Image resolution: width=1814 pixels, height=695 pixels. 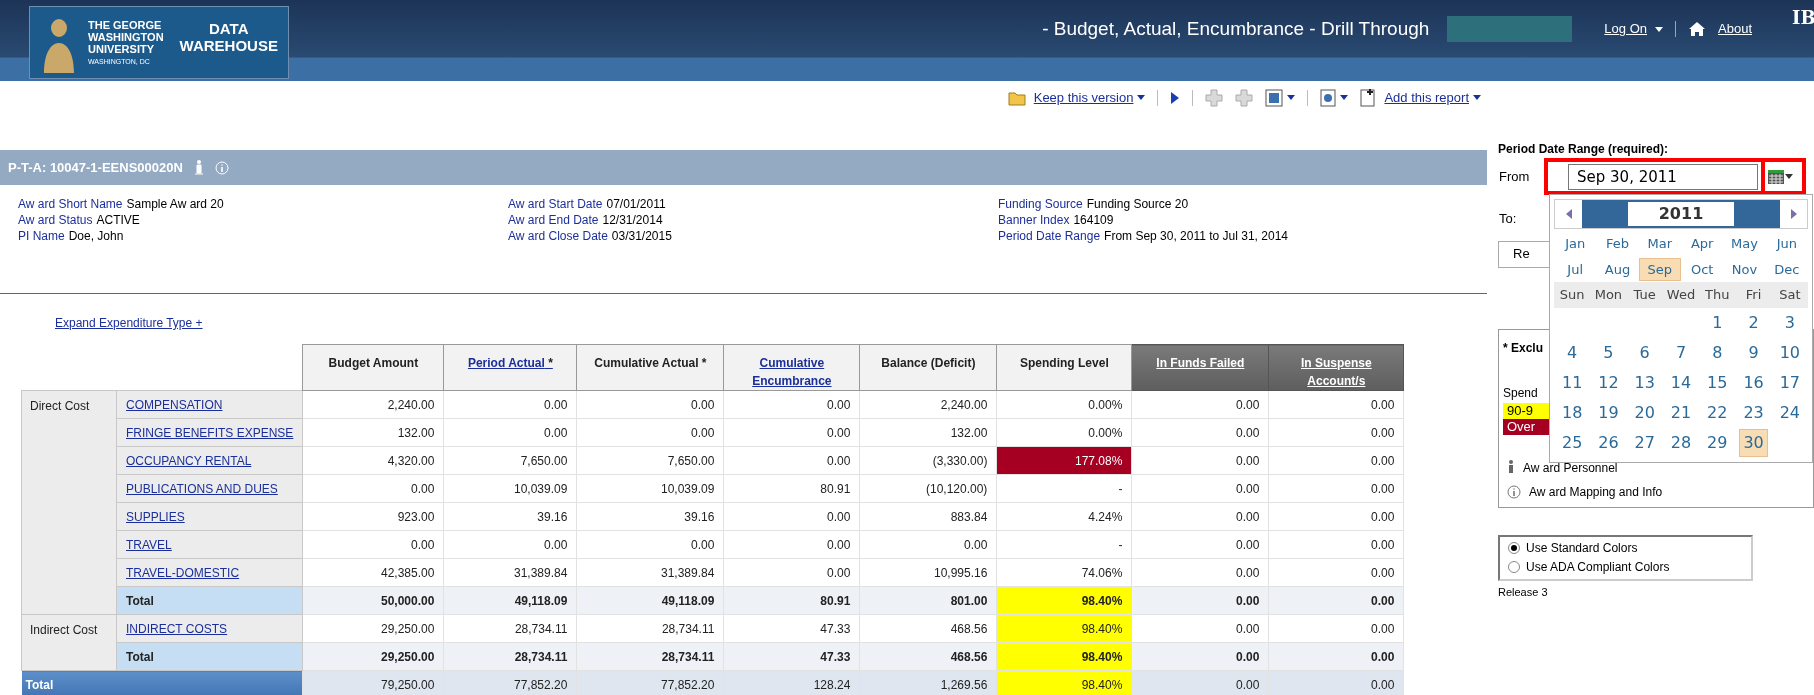 I want to click on report-icon, so click(x=1328, y=97).